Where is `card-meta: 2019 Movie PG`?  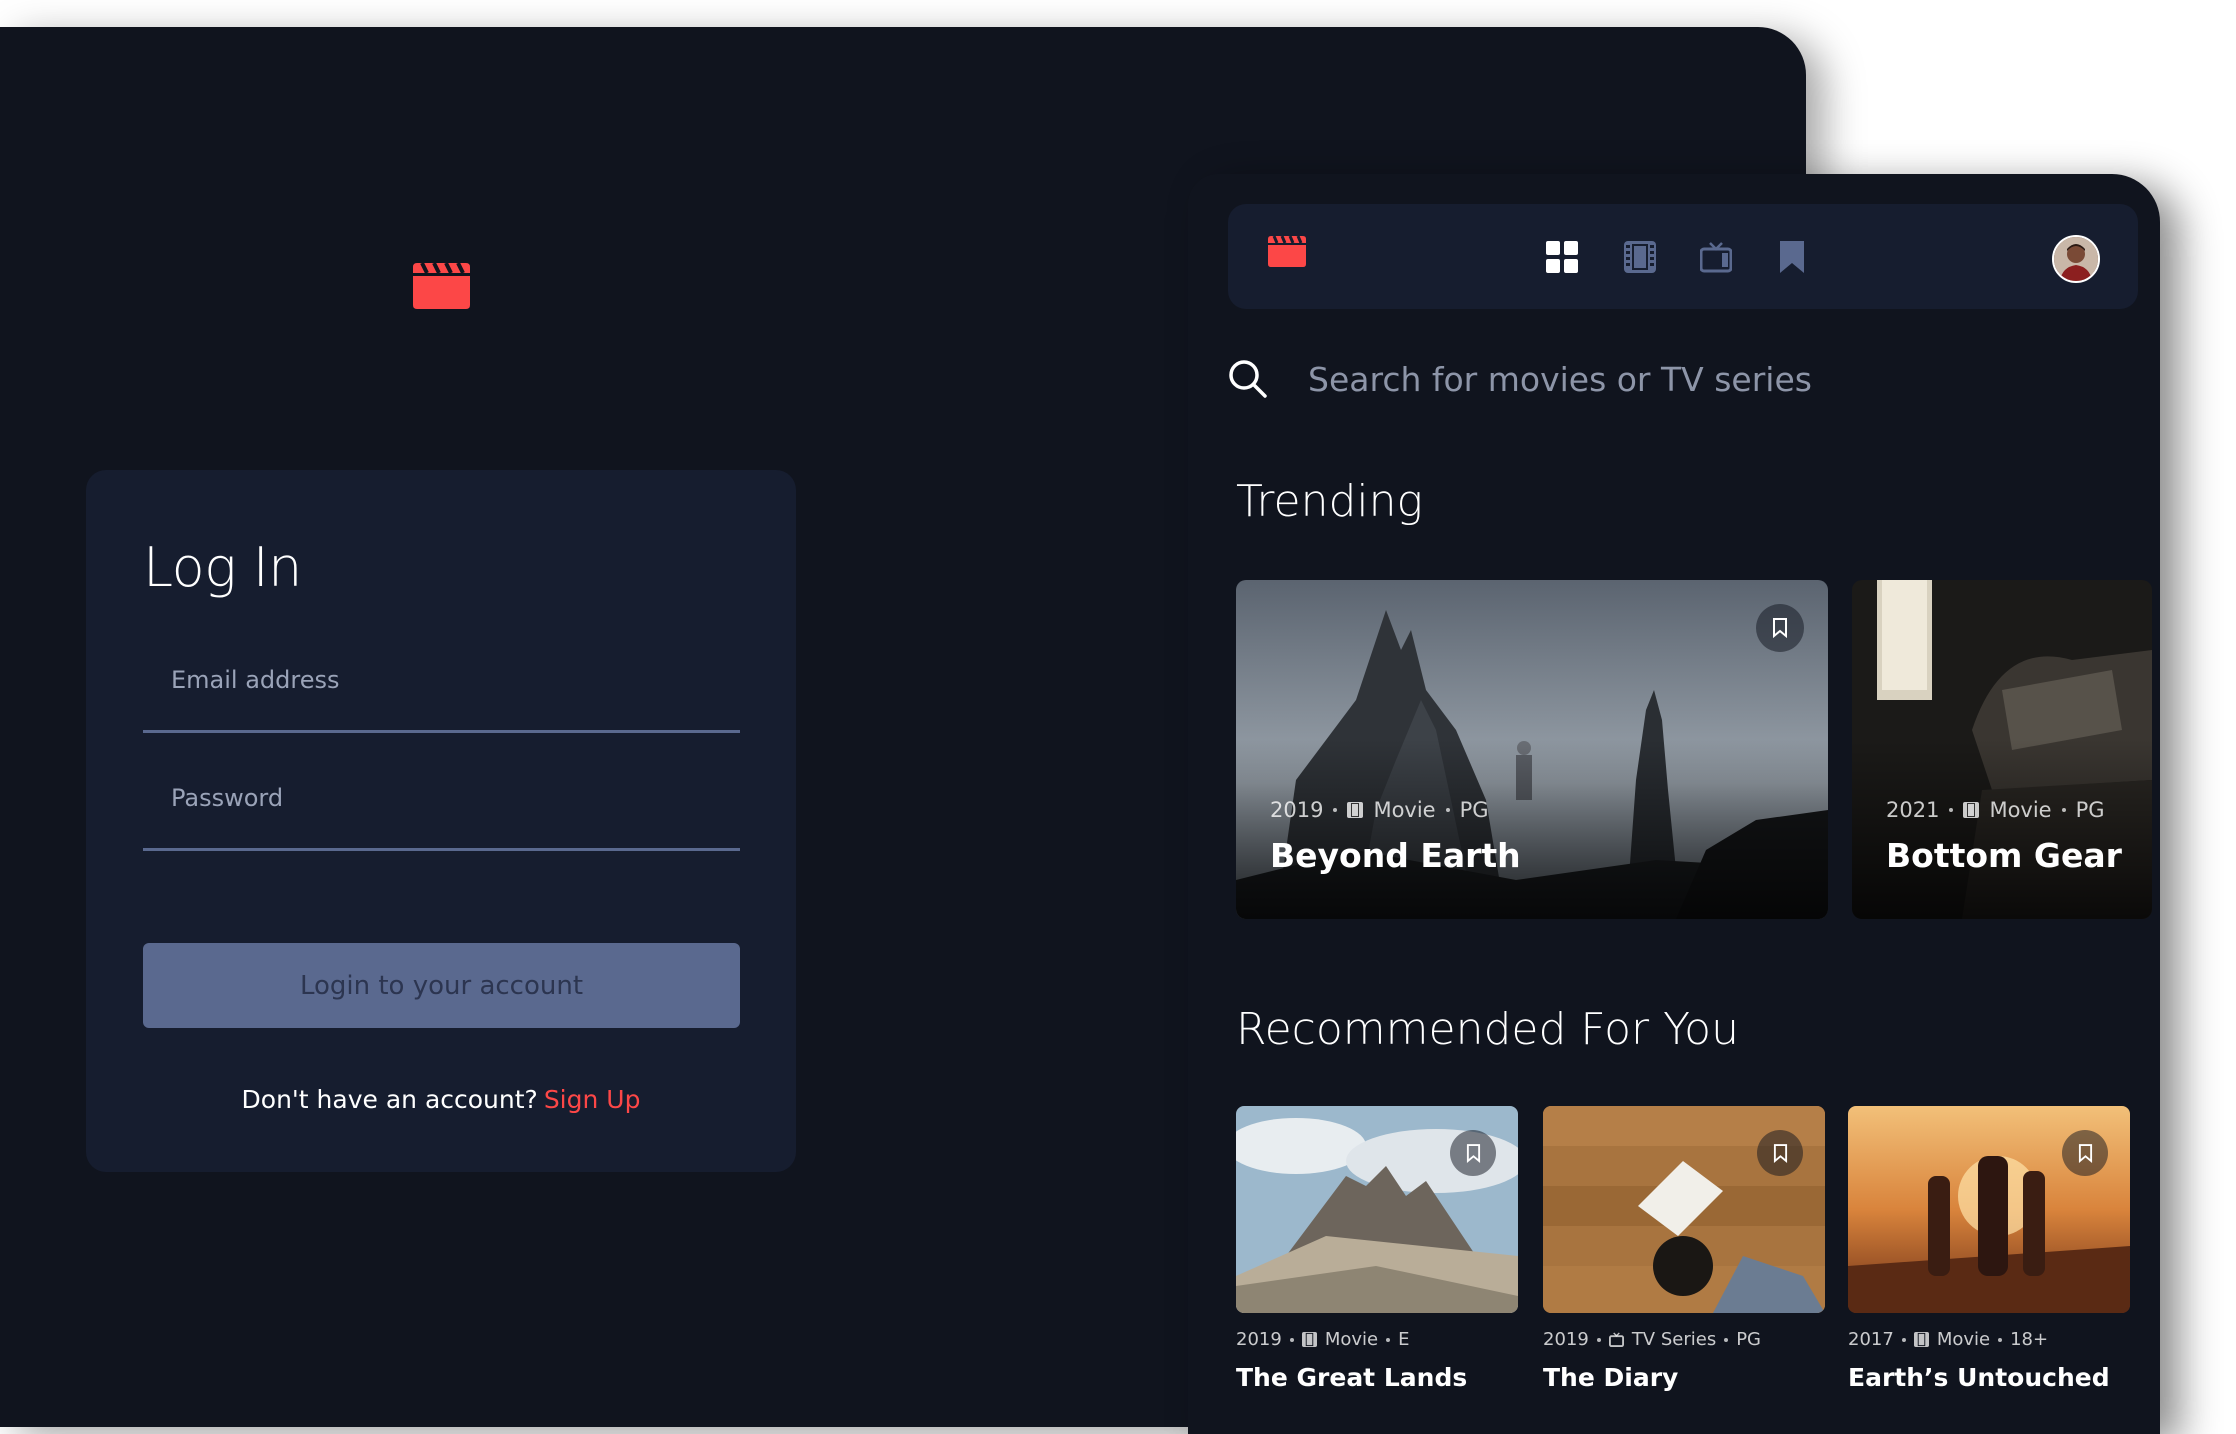
card-meta: 2019 Movie PG is located at coordinates (1379, 810).